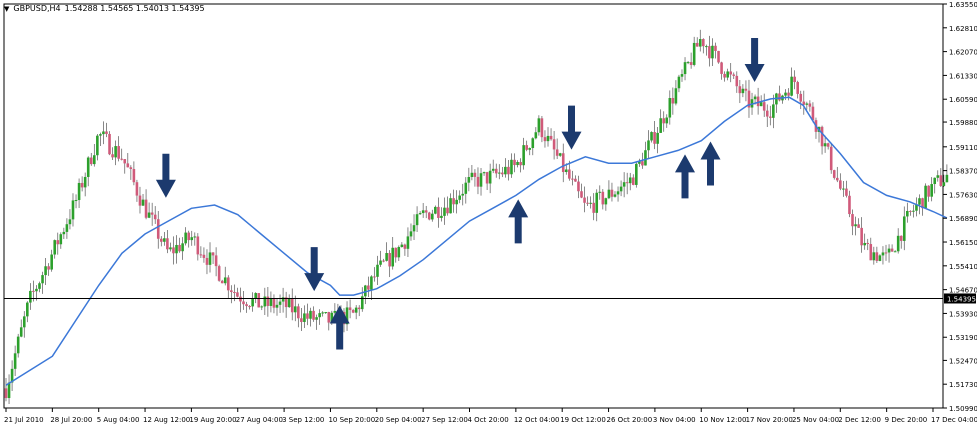 The image size is (977, 427). Describe the element at coordinates (963, 123) in the screenshot. I see `y-tick-label: 1.59880` at that location.